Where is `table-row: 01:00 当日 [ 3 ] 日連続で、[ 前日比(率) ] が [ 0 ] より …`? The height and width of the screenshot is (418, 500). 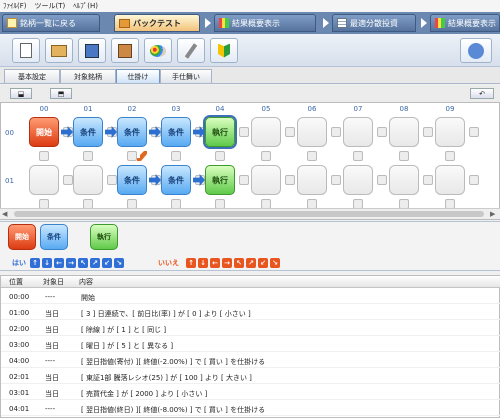 table-row: 01:00 当日 [ 3 ] 日連続で、[ 前日比(率) ] が [ 0 ] より … is located at coordinates (250, 313).